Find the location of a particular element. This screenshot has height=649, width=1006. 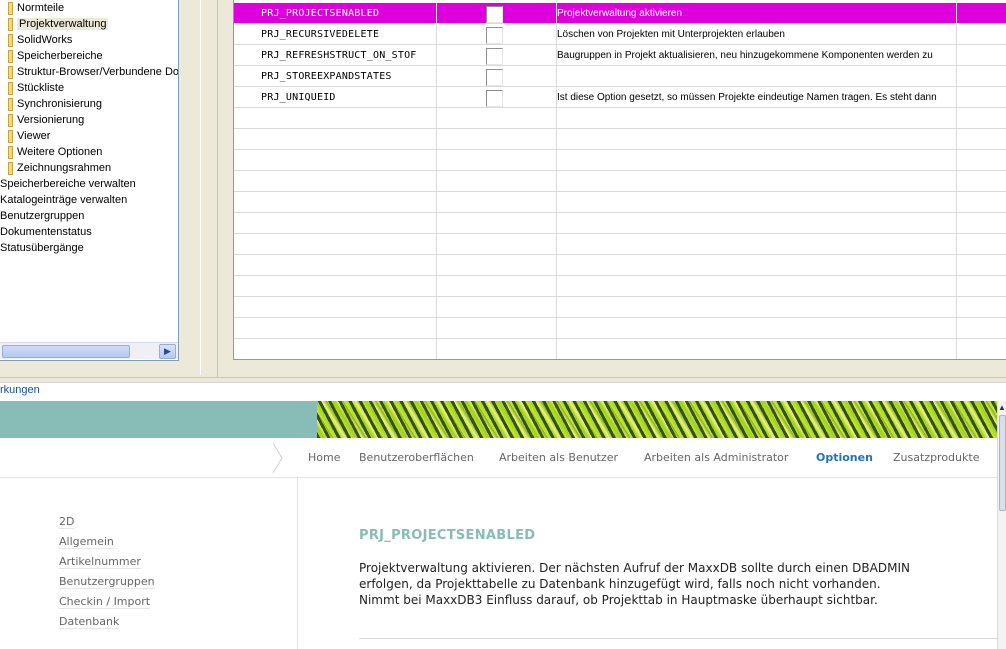

option-description: Projektverwaltung aktivieren is located at coordinates (620, 13).